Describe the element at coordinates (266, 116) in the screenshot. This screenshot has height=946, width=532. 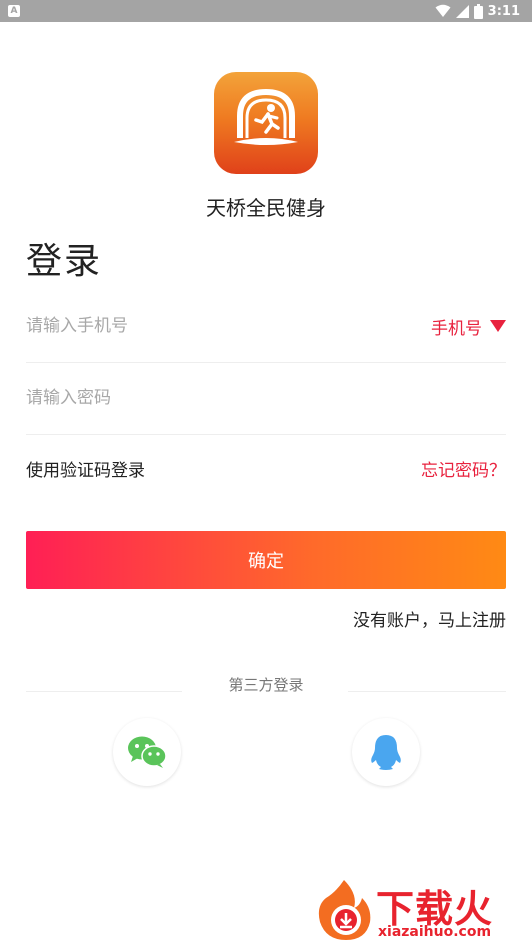
I see `runner-gate-logo-icon` at that location.